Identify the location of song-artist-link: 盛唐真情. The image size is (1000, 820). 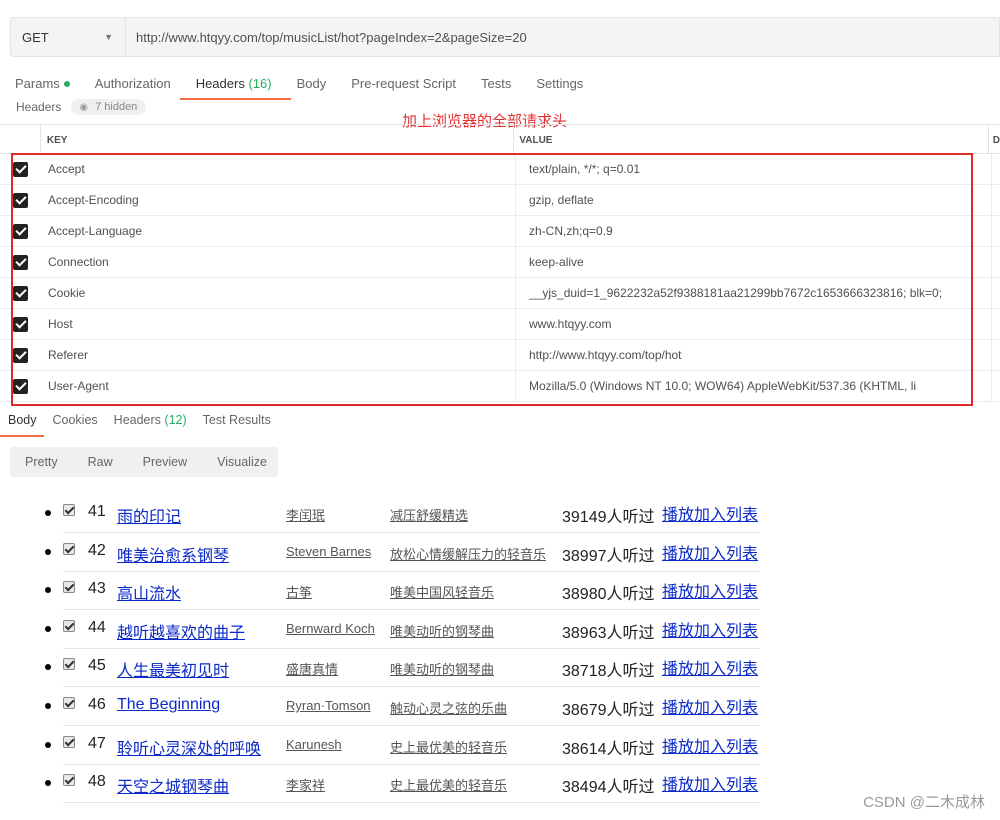
(312, 668).